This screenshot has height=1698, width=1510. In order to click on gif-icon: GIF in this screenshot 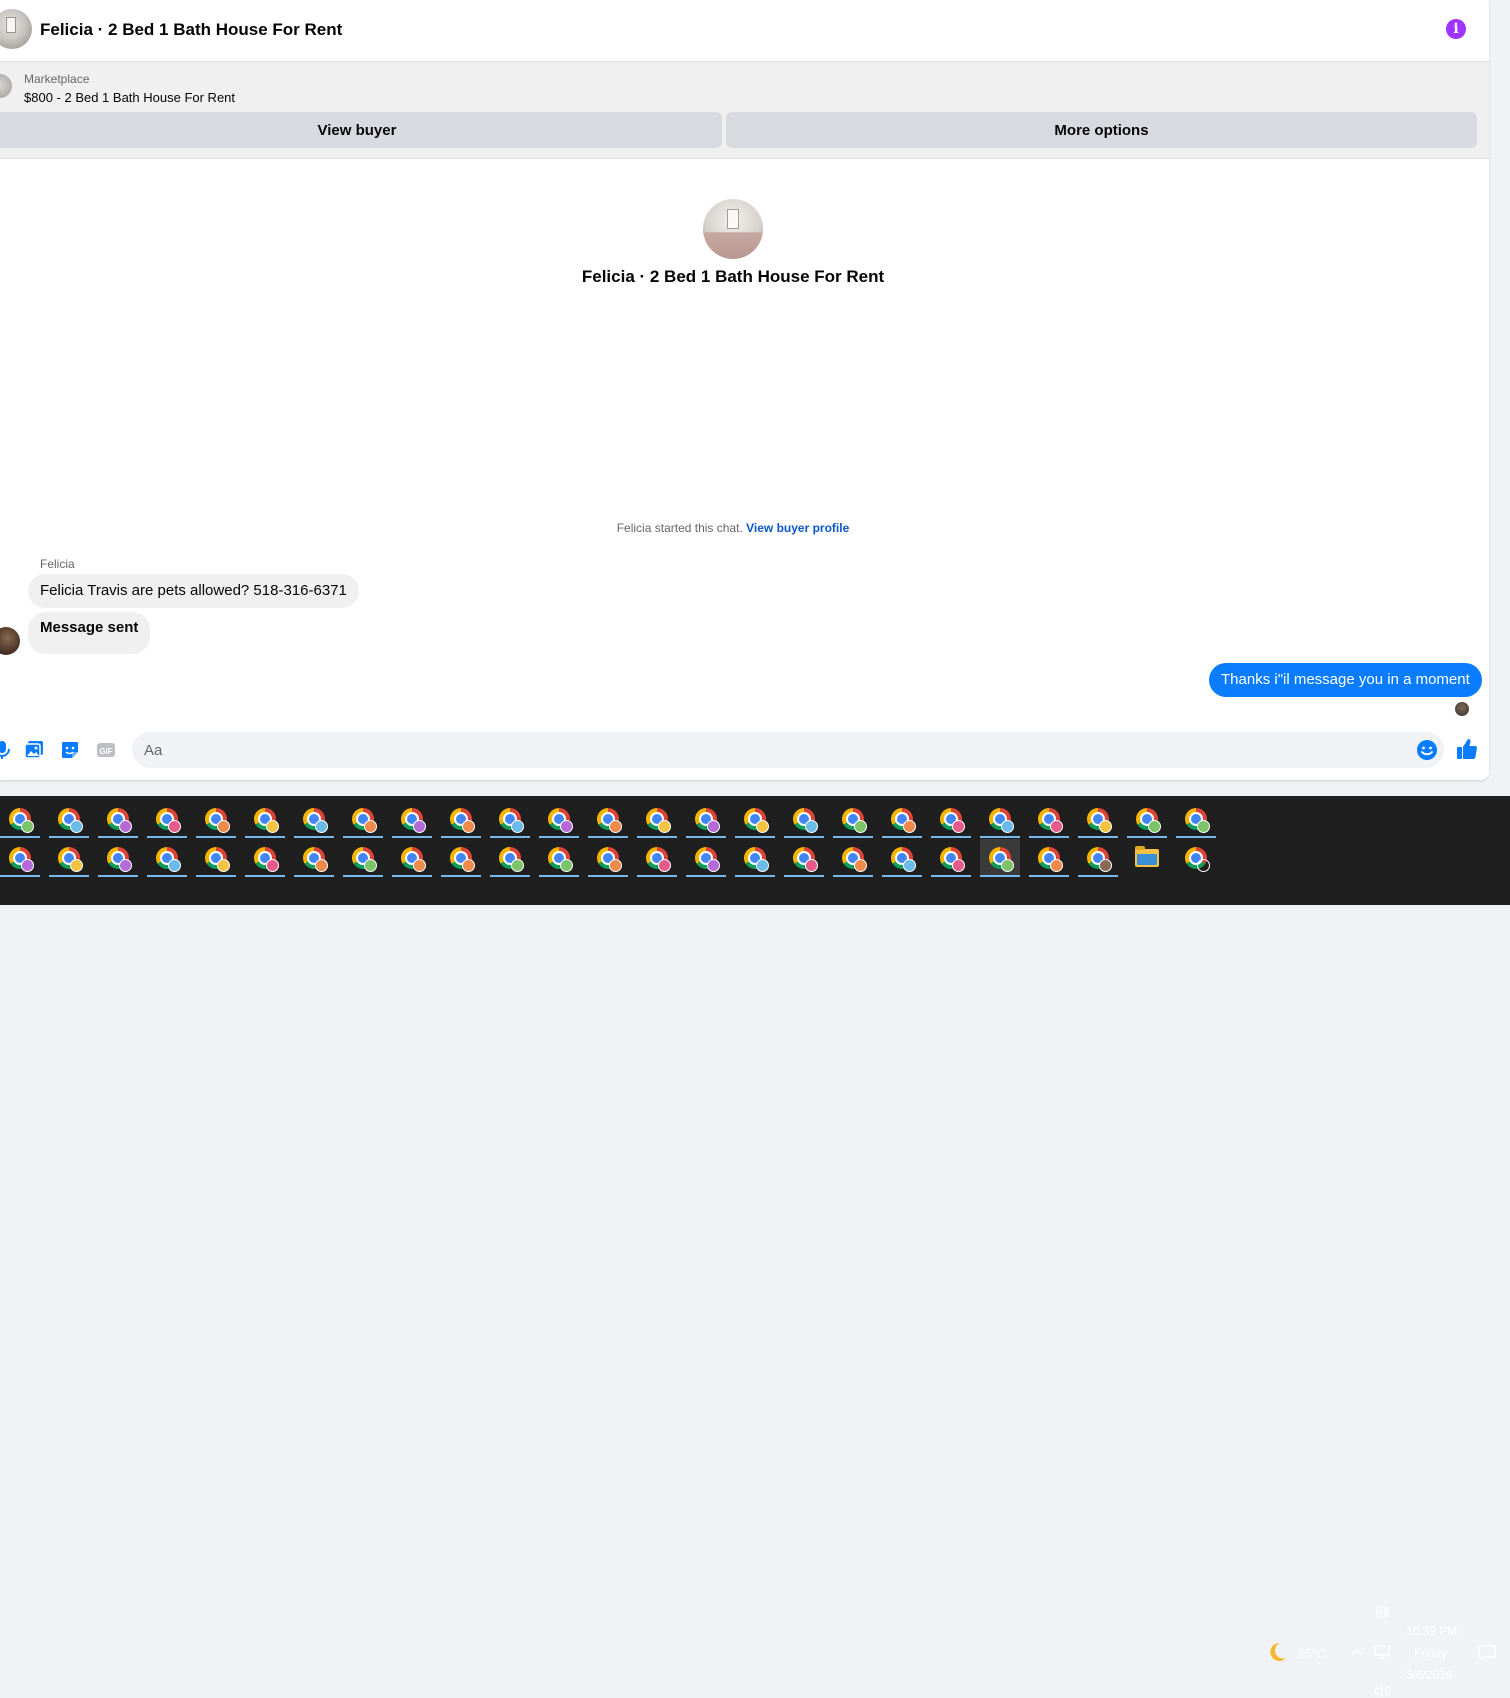, I will do `click(106, 750)`.